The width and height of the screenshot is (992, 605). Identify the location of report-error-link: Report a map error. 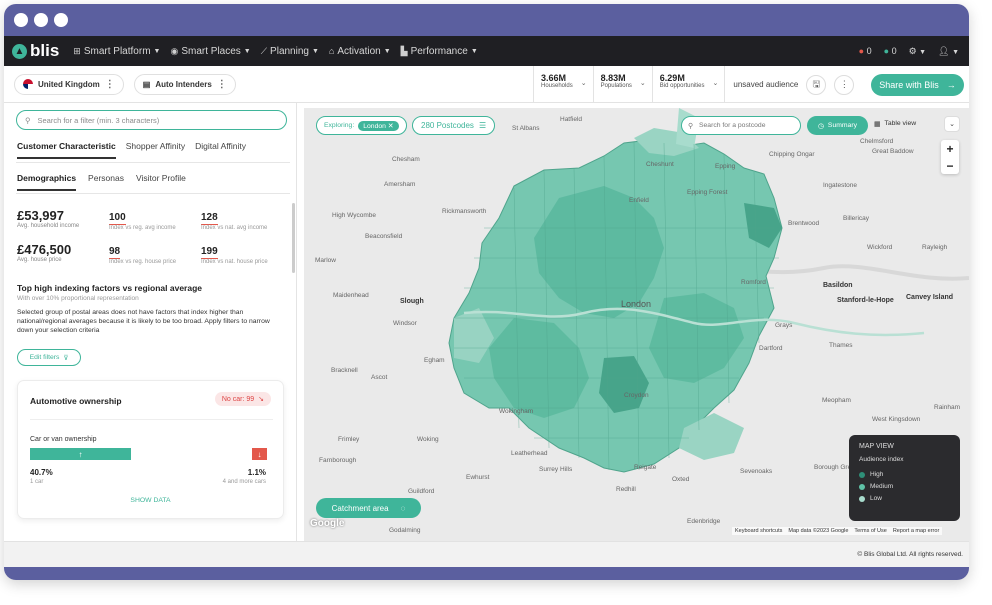
(916, 531).